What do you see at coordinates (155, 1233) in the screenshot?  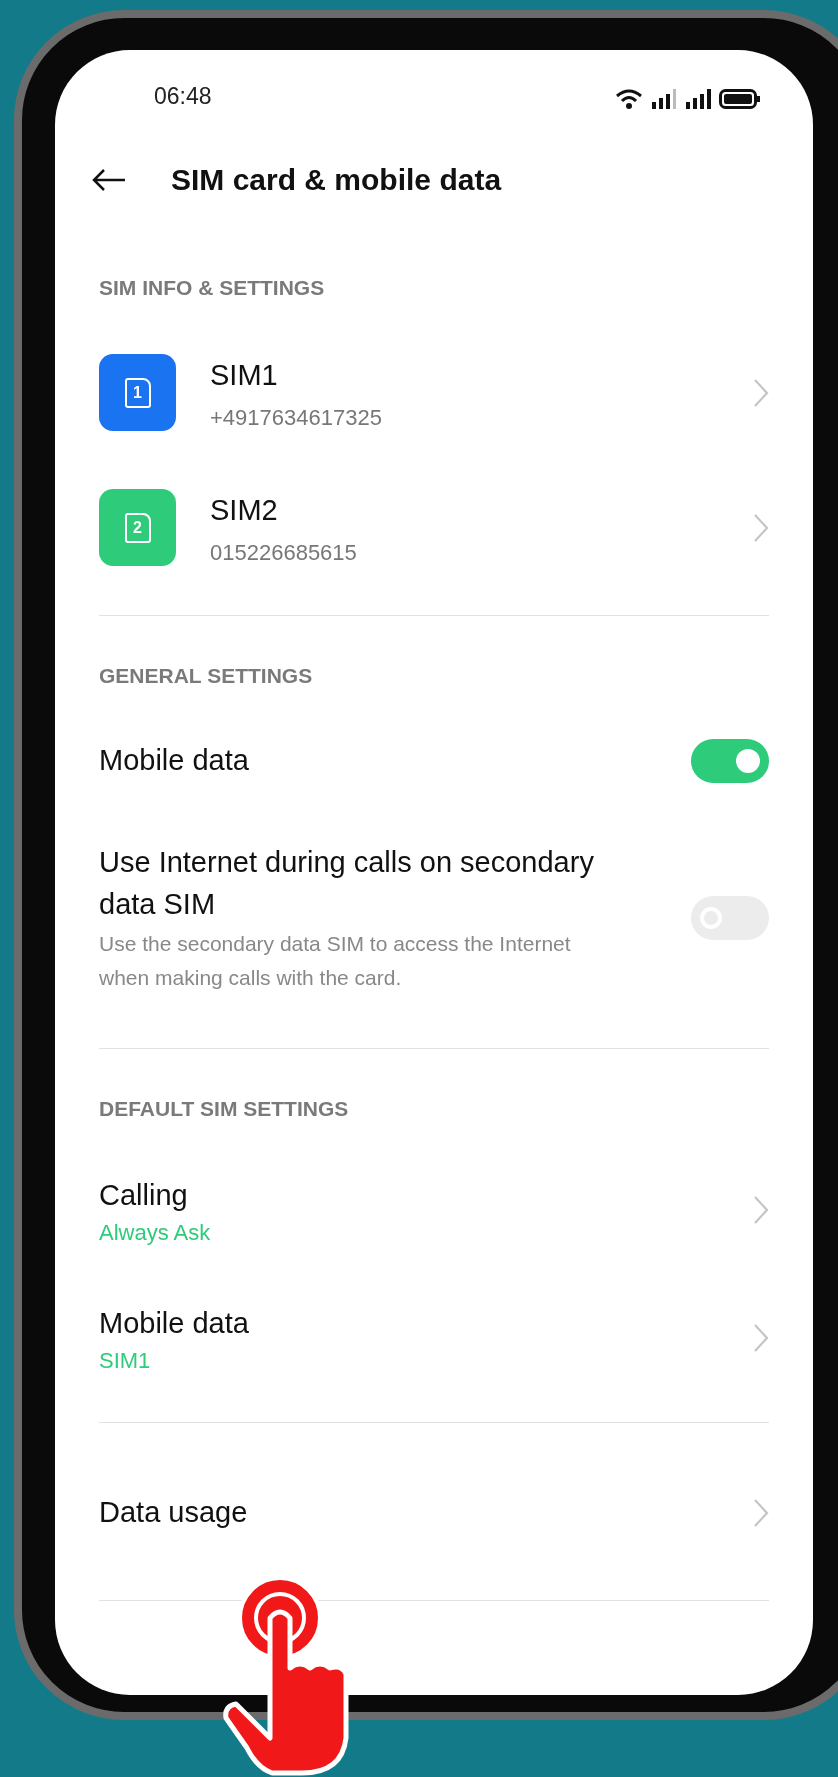 I see `setting-value: Always Ask` at bounding box center [155, 1233].